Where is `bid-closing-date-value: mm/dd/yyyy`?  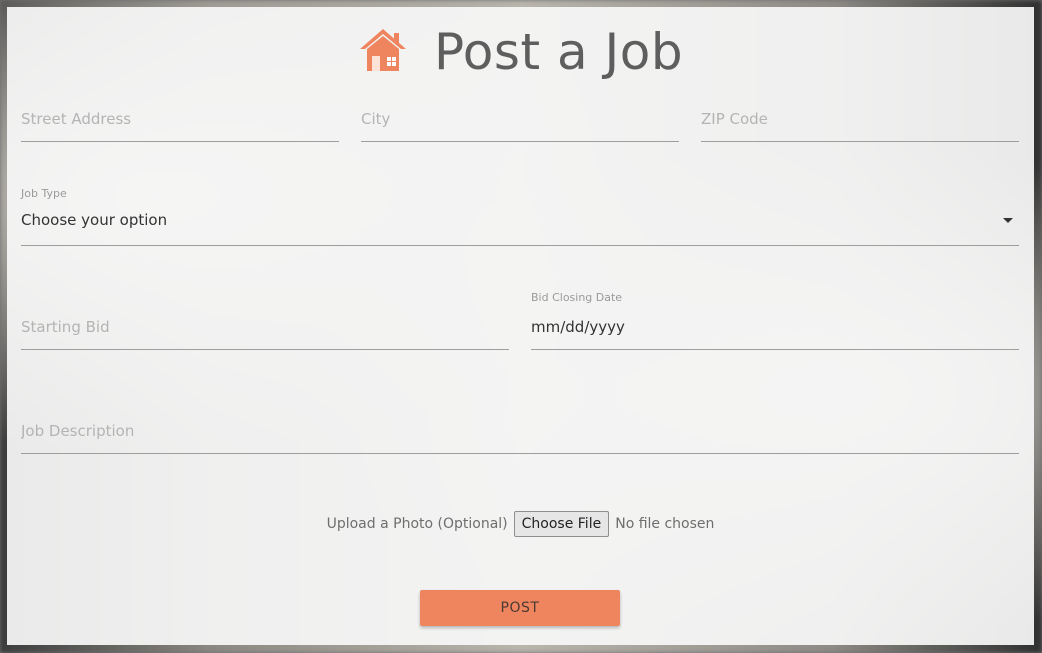 bid-closing-date-value: mm/dd/yyyy is located at coordinates (578, 327).